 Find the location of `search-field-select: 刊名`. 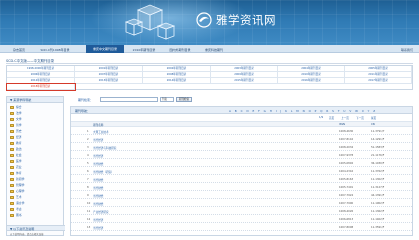

search-field-select: 刊名 is located at coordinates (167, 99).